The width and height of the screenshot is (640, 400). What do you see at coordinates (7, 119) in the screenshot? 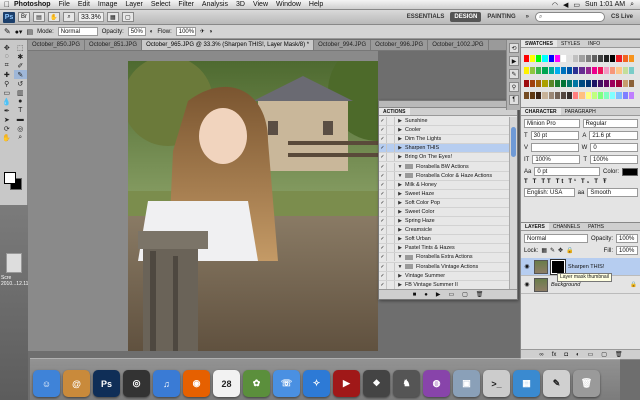
I see `path-select-tool-icon: ➤` at bounding box center [7, 119].